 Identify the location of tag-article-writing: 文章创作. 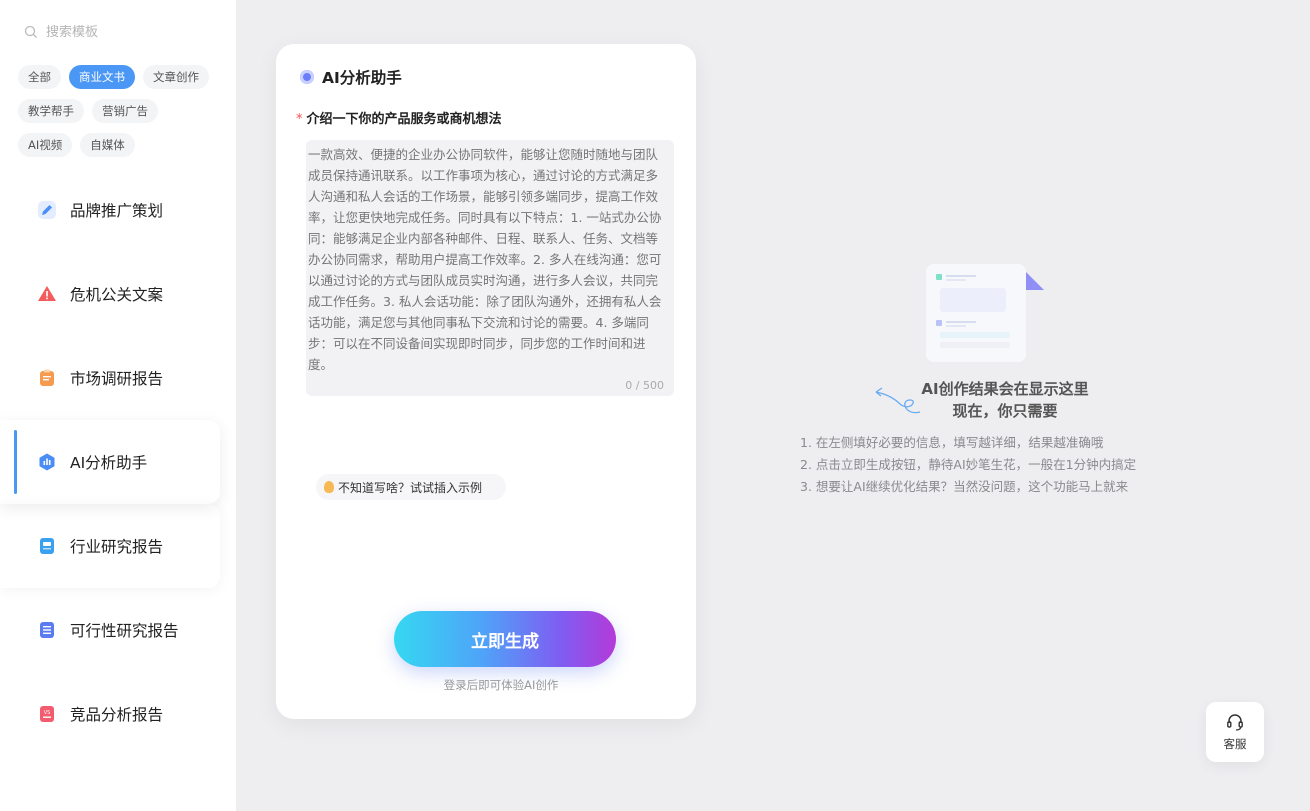
(176, 77).